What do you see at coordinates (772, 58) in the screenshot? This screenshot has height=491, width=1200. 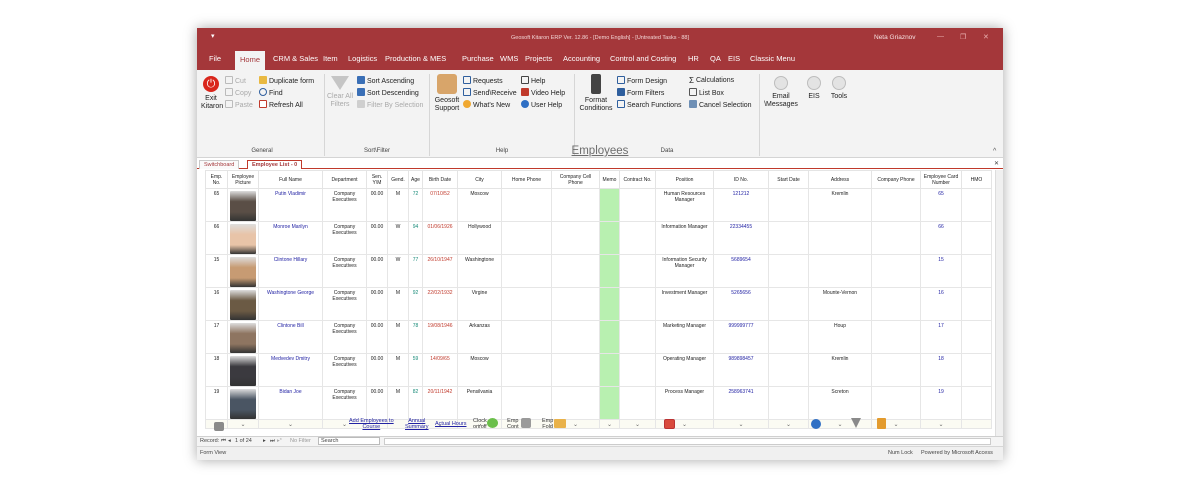 I see `menu-tab-classic-menu: Classic Menu` at bounding box center [772, 58].